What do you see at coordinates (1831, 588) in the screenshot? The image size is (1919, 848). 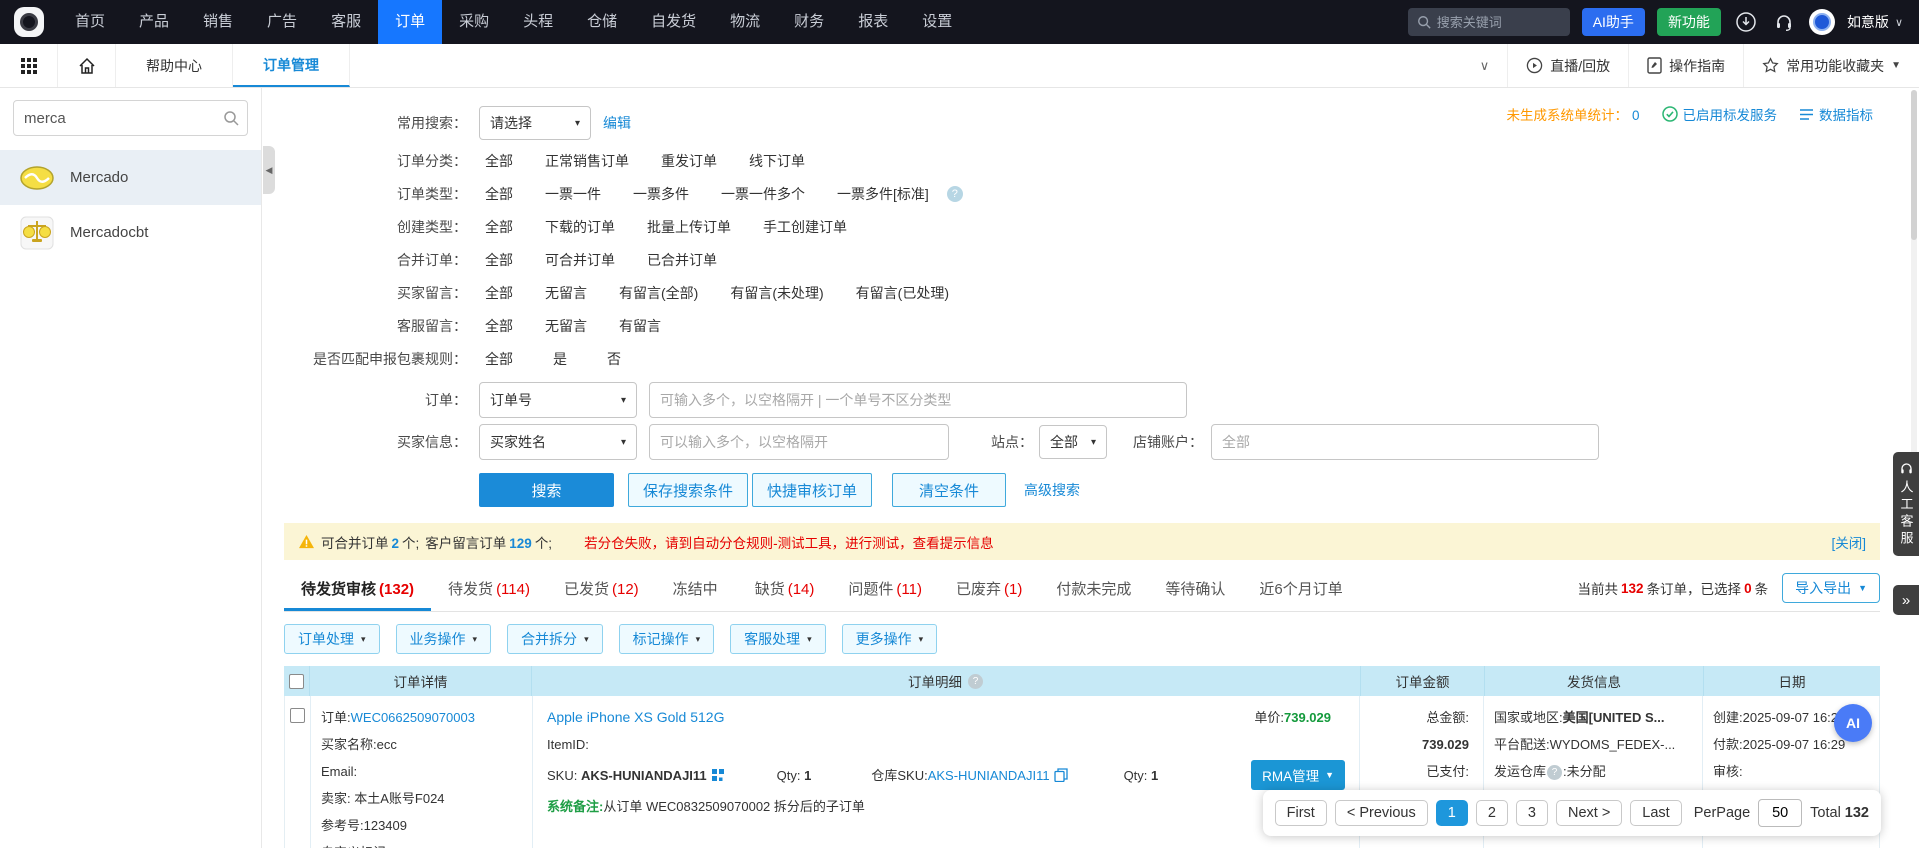 I see `import-export-button: 导入导出 ▼` at bounding box center [1831, 588].